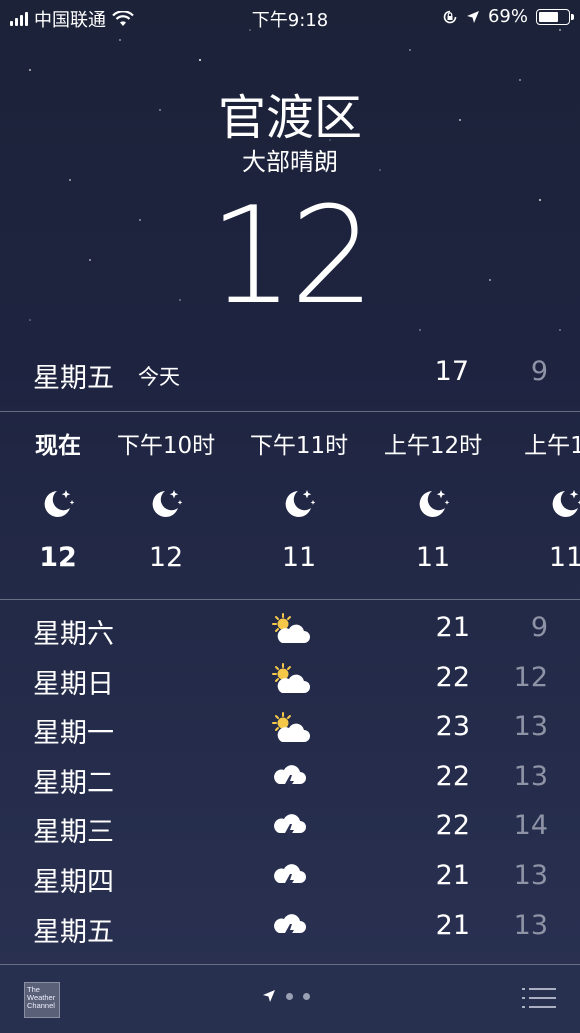 The width and height of the screenshot is (580, 1033). Describe the element at coordinates (555, 16) in the screenshot. I see `battery-icon` at that location.